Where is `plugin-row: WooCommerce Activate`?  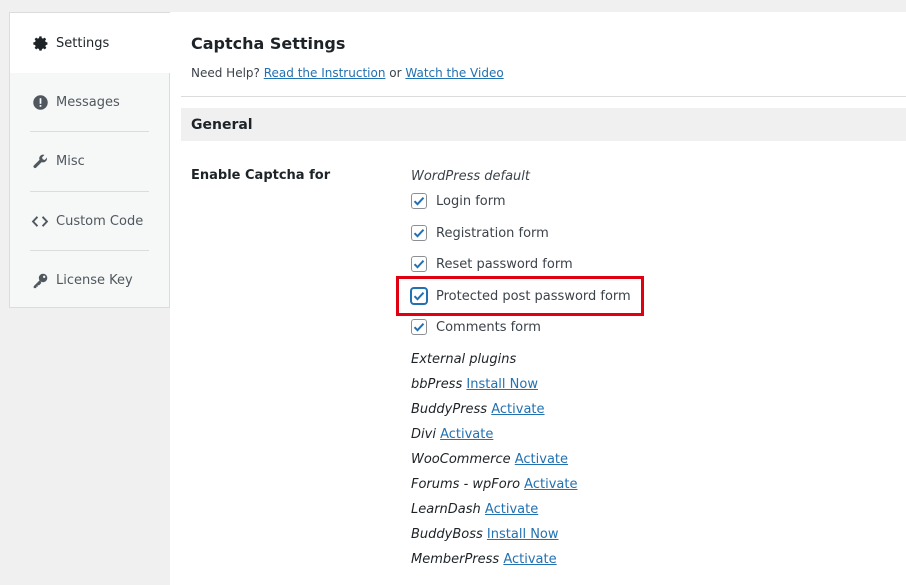 plugin-row: WooCommerce Activate is located at coordinates (489, 459).